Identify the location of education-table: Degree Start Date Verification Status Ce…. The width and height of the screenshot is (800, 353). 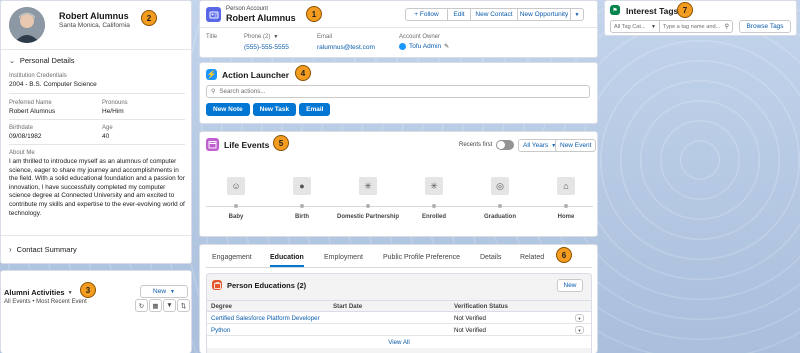
(399, 324).